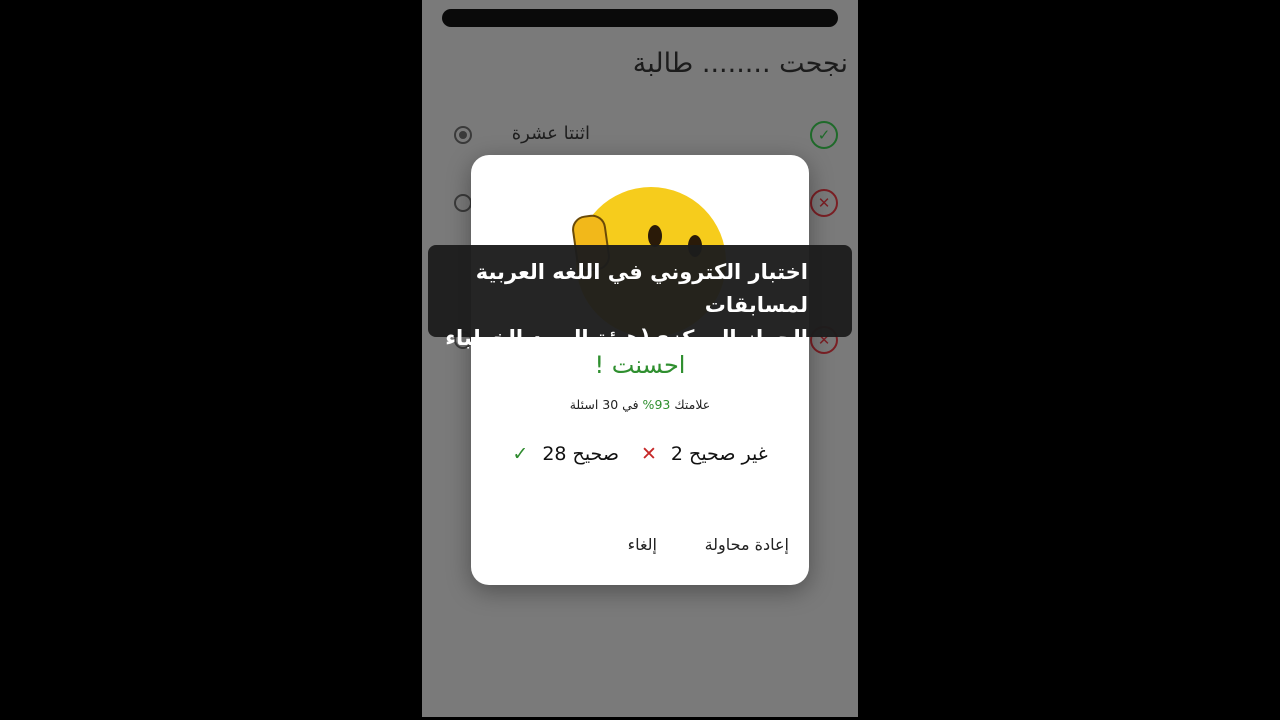  What do you see at coordinates (640, 404) in the screenshot?
I see `score-summary: علامتك 93% في 30 اسئلة` at bounding box center [640, 404].